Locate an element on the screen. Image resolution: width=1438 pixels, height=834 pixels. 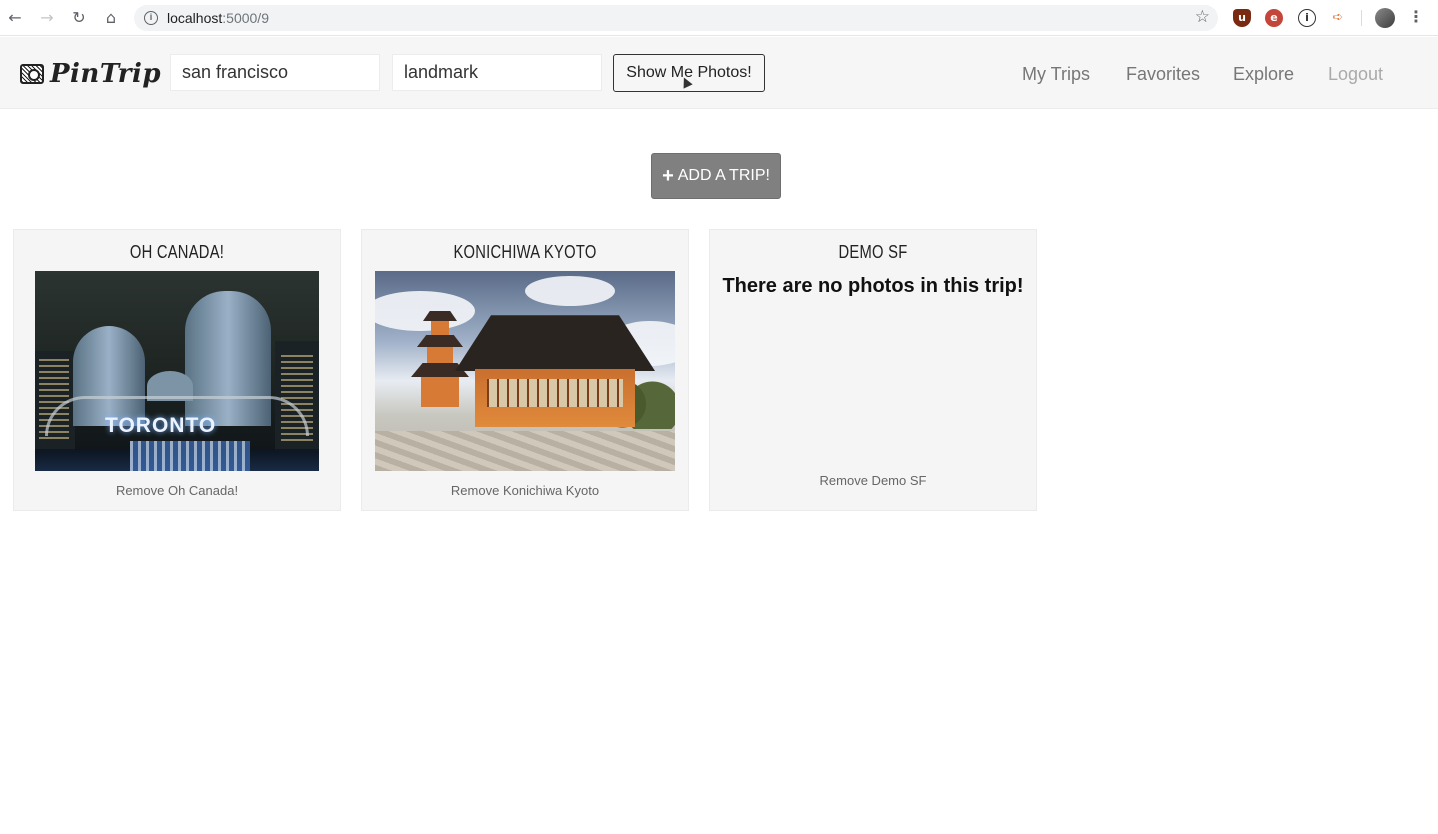
bookmark-star-icon: ☆ is located at coordinates (1202, 17).